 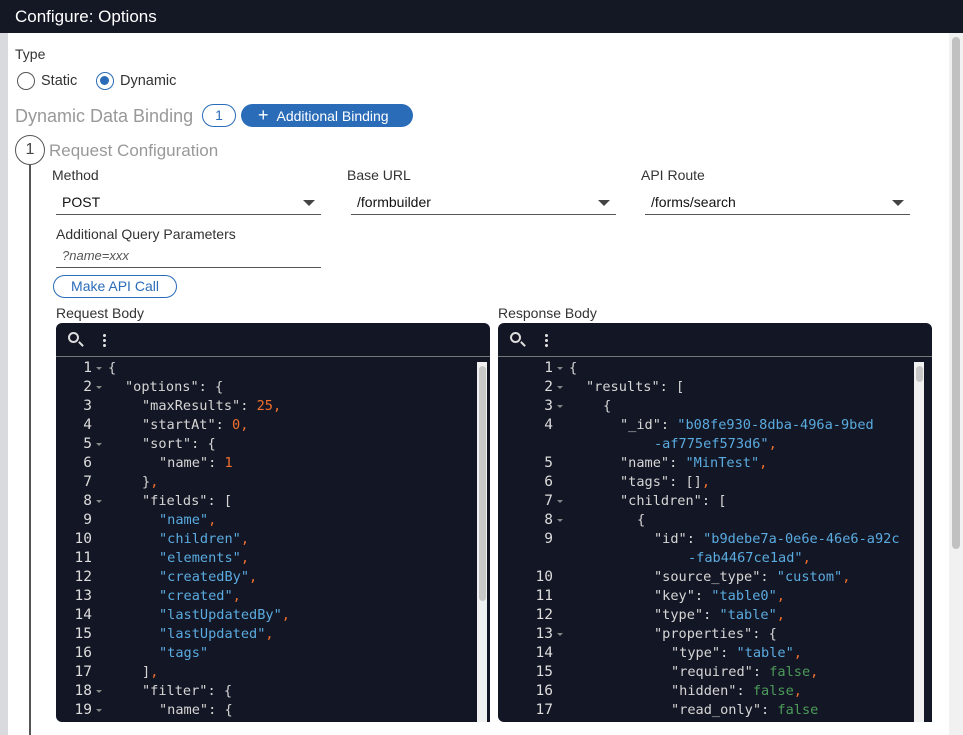 I want to click on line-number: 10, so click(x=83, y=539).